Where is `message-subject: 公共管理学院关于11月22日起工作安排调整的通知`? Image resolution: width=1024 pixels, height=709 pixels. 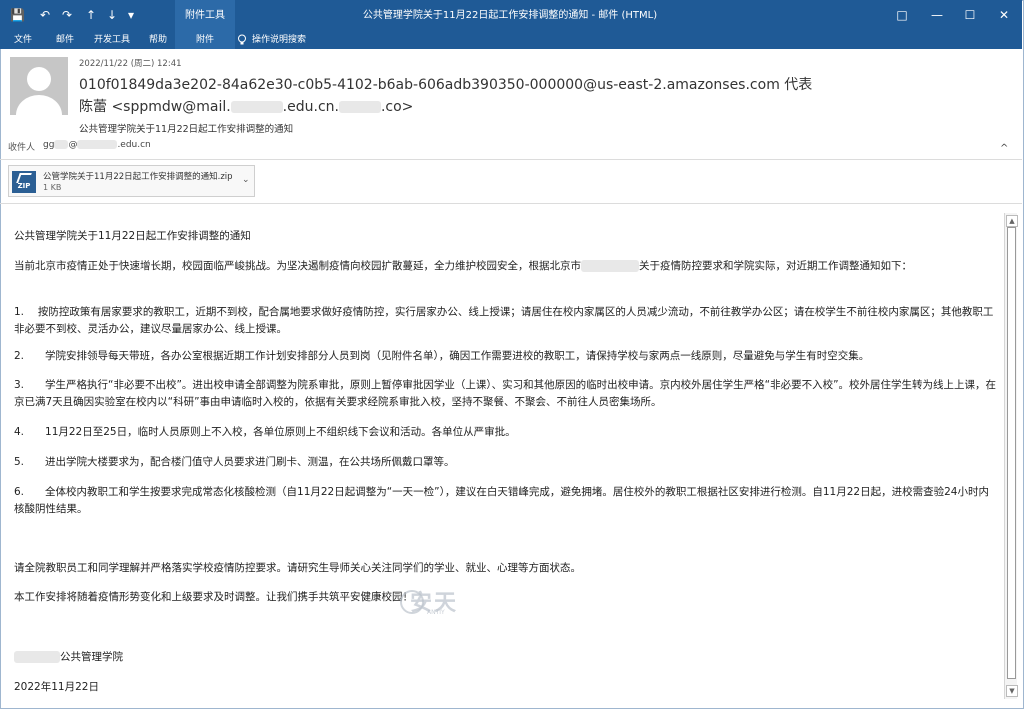 message-subject: 公共管理学院关于11月22日起工作安排调整的通知 is located at coordinates (186, 129).